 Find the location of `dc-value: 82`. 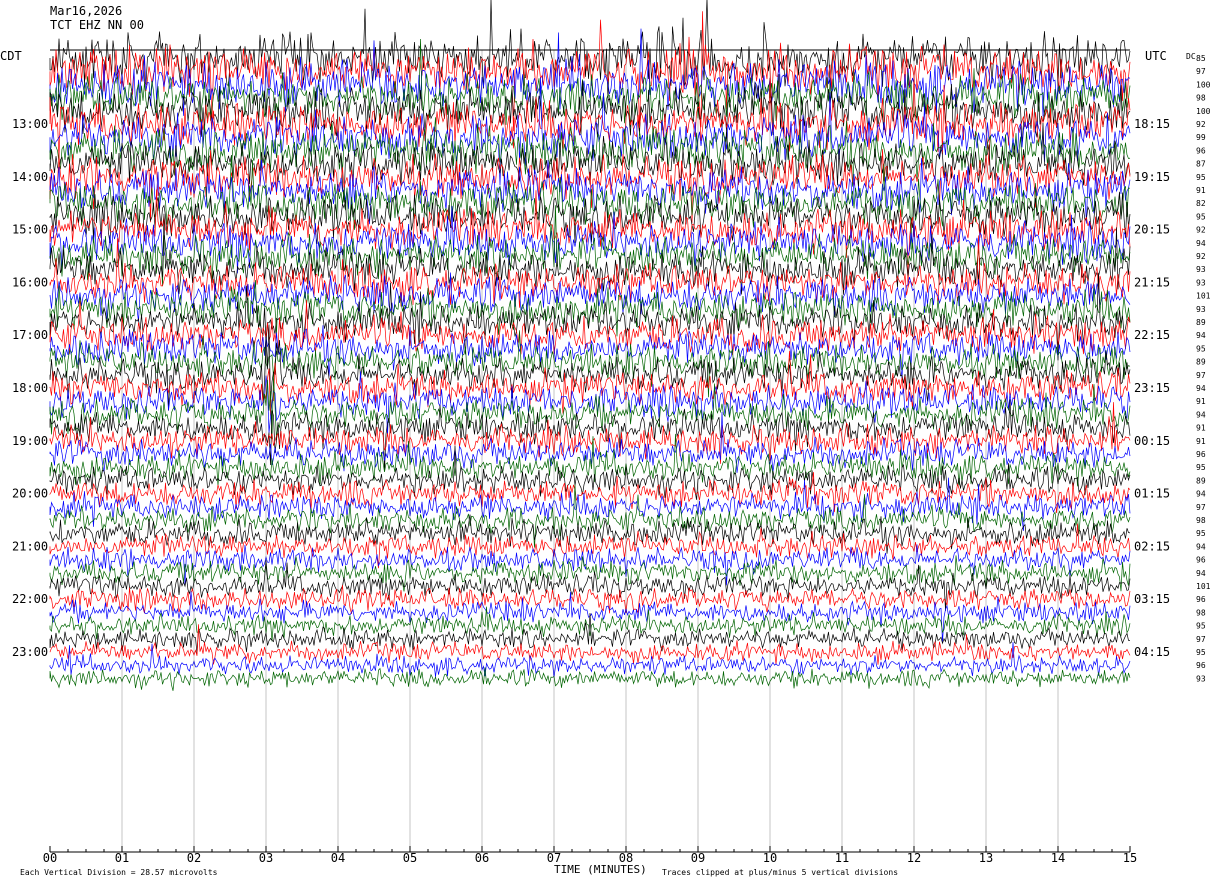

dc-value: 82 is located at coordinates (1201, 203).